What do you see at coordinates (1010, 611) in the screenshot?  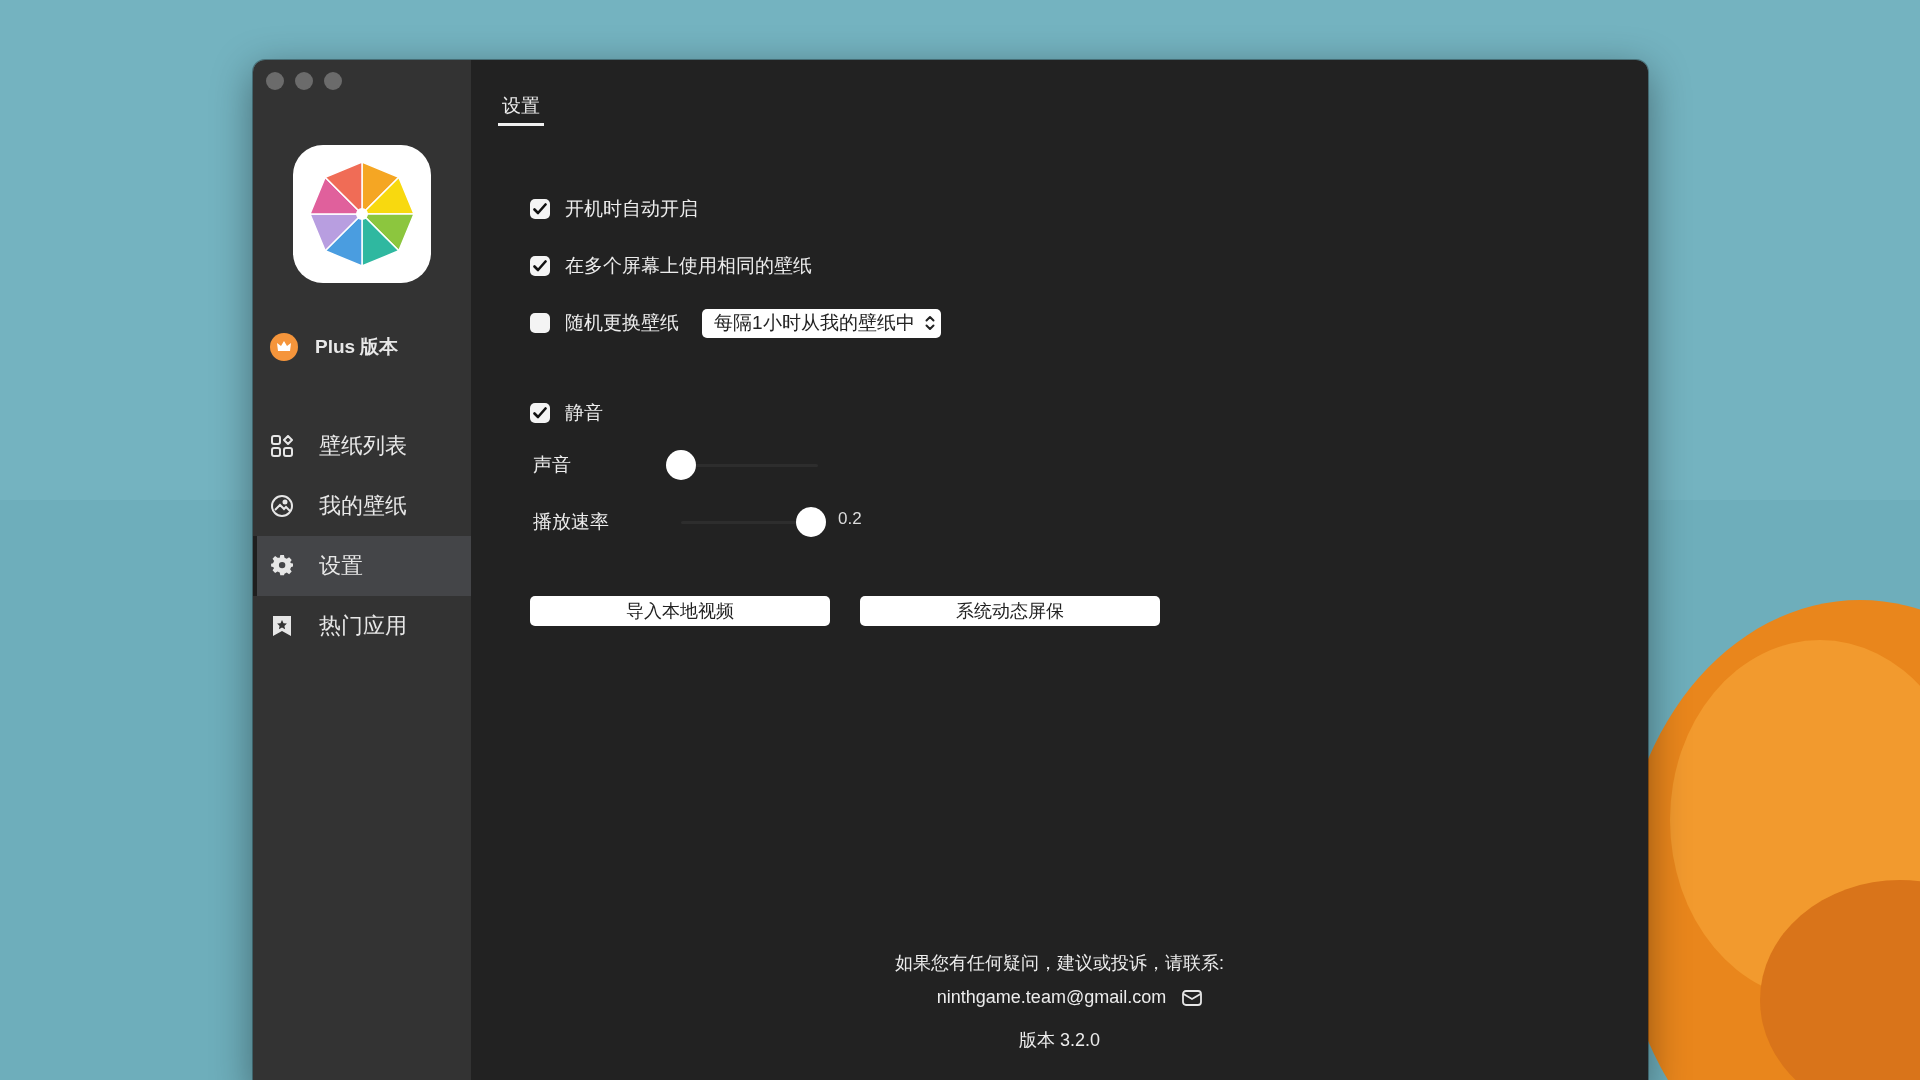 I see `action-button: 系统动态屏保` at bounding box center [1010, 611].